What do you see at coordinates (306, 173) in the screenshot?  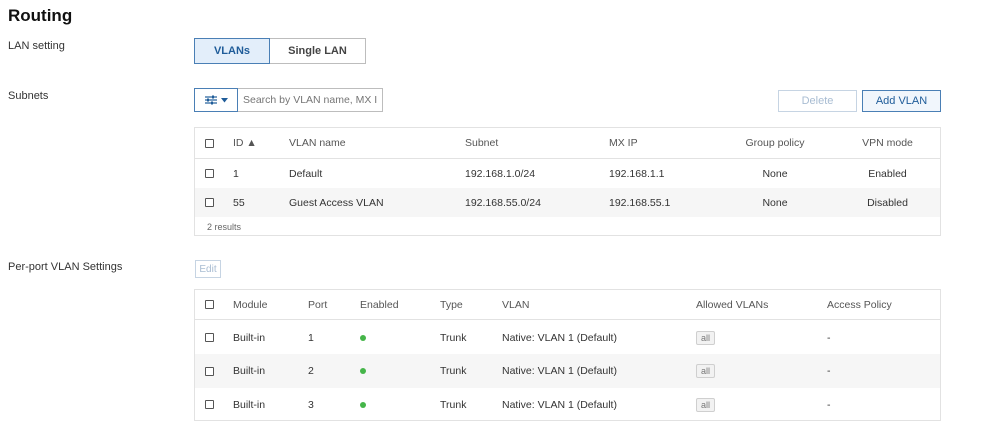 I see `vlan-name: Default` at bounding box center [306, 173].